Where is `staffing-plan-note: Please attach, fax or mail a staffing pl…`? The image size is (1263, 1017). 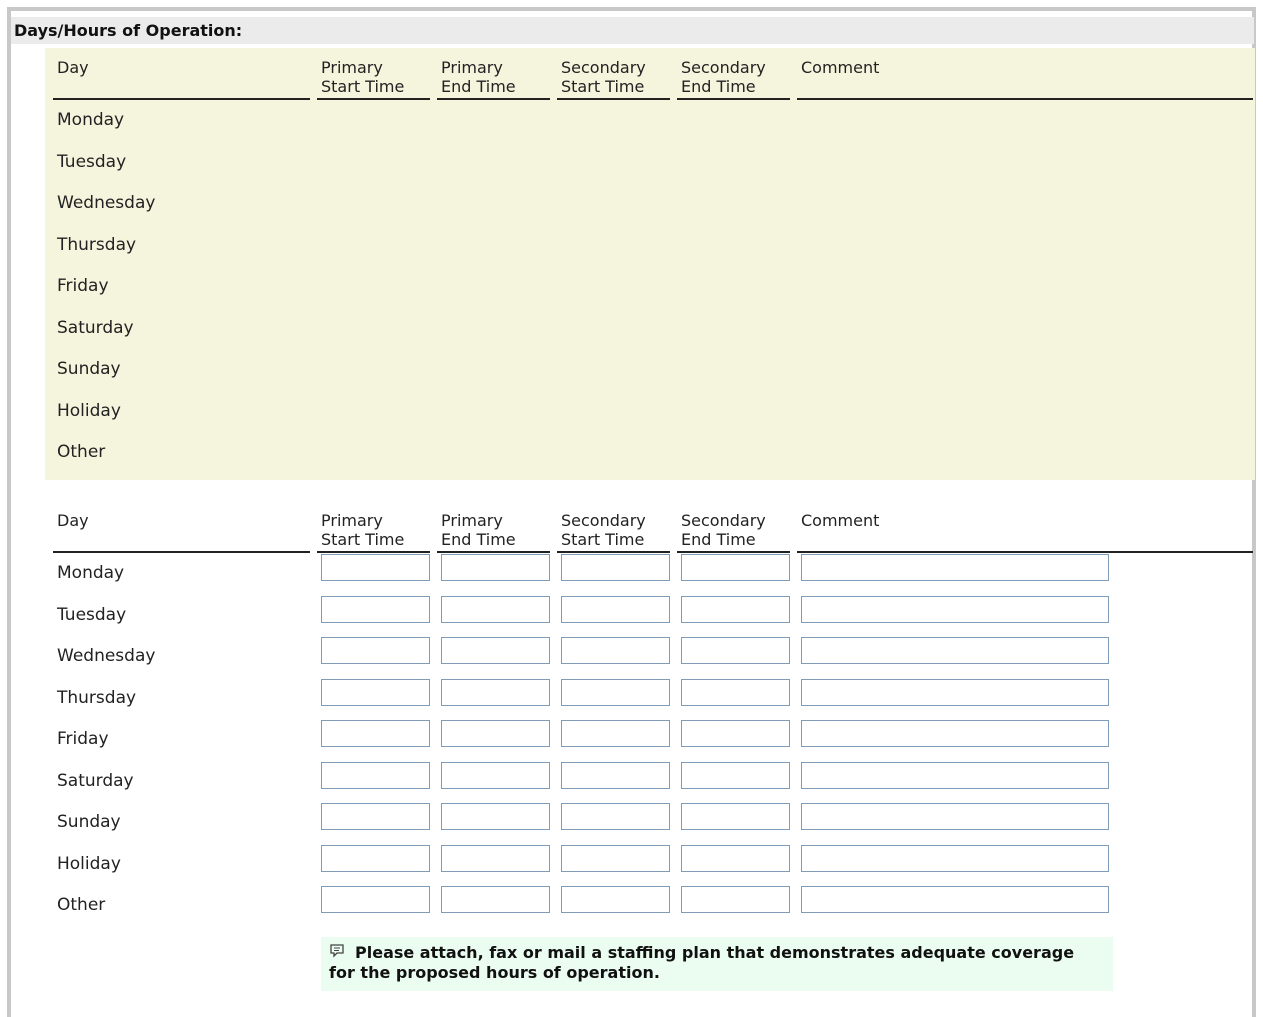 staffing-plan-note: Please attach, fax or mail a staffing pl… is located at coordinates (717, 964).